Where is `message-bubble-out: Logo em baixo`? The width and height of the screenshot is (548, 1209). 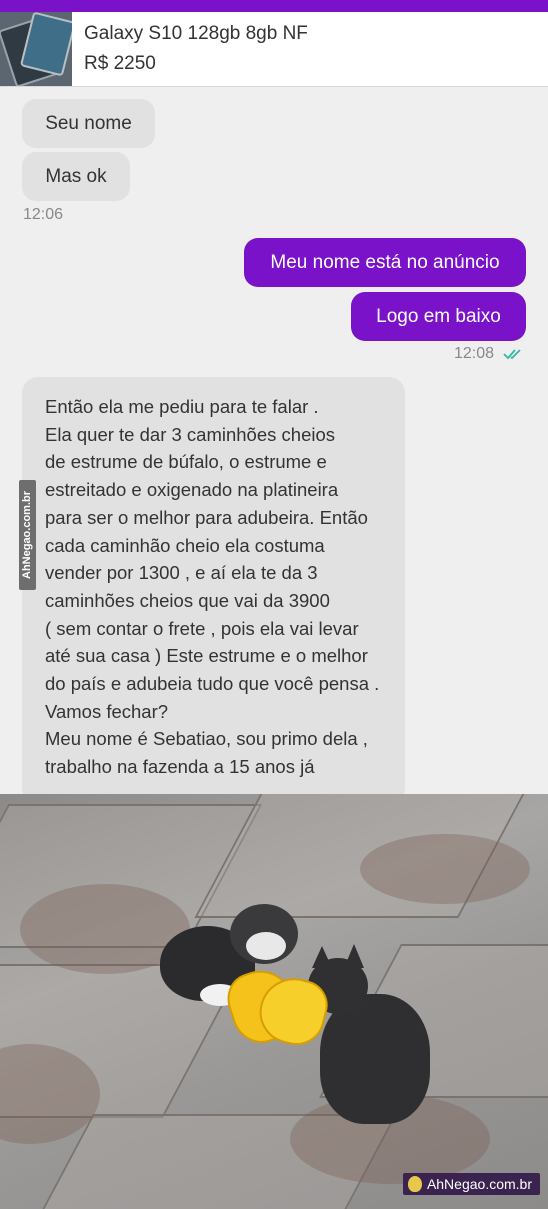 message-bubble-out: Logo em baixo is located at coordinates (438, 316).